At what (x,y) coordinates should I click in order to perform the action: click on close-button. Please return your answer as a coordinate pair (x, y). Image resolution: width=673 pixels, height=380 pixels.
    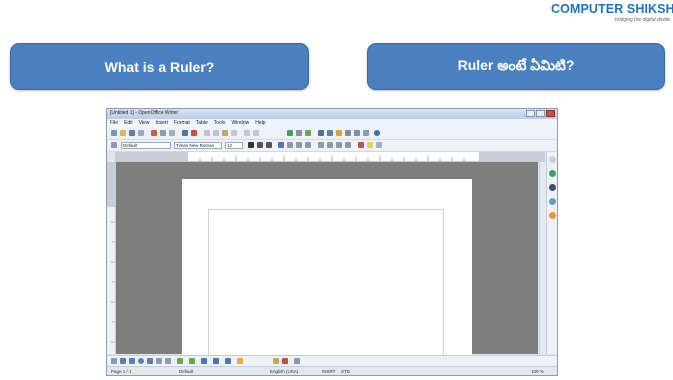
    Looking at the image, I should click on (550, 113).